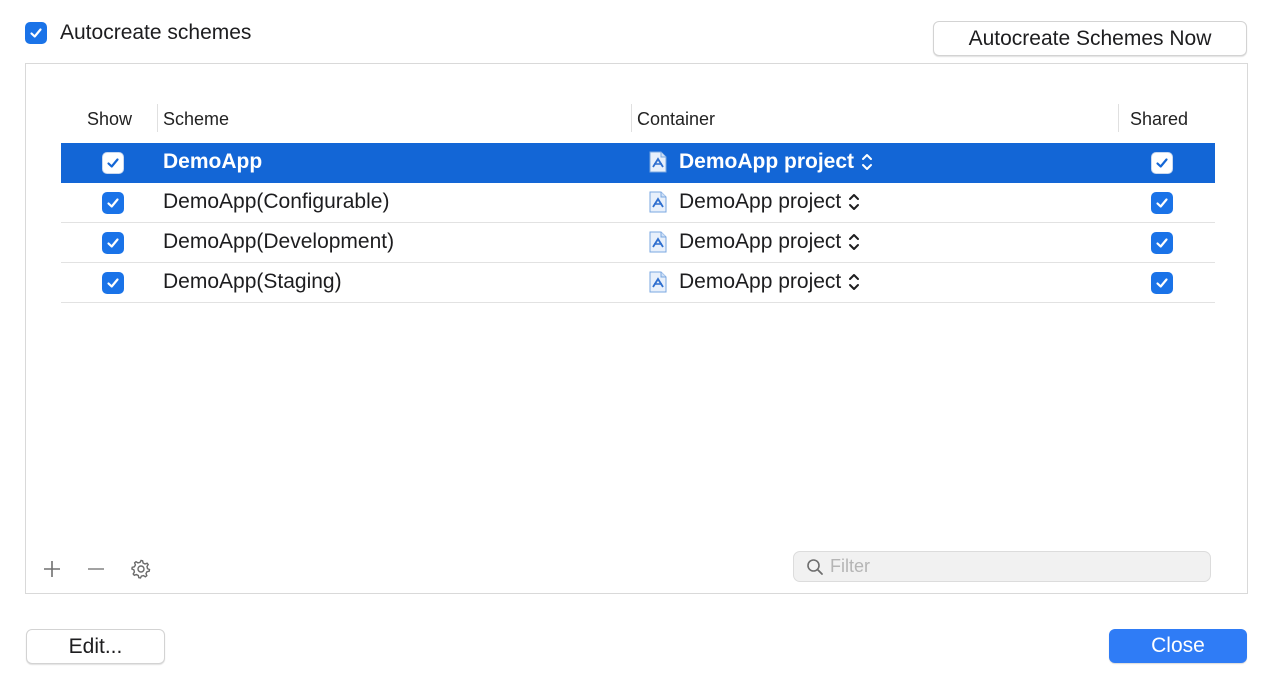 The width and height of the screenshot is (1267, 685). What do you see at coordinates (1015, 566) in the screenshot?
I see `filter-input` at bounding box center [1015, 566].